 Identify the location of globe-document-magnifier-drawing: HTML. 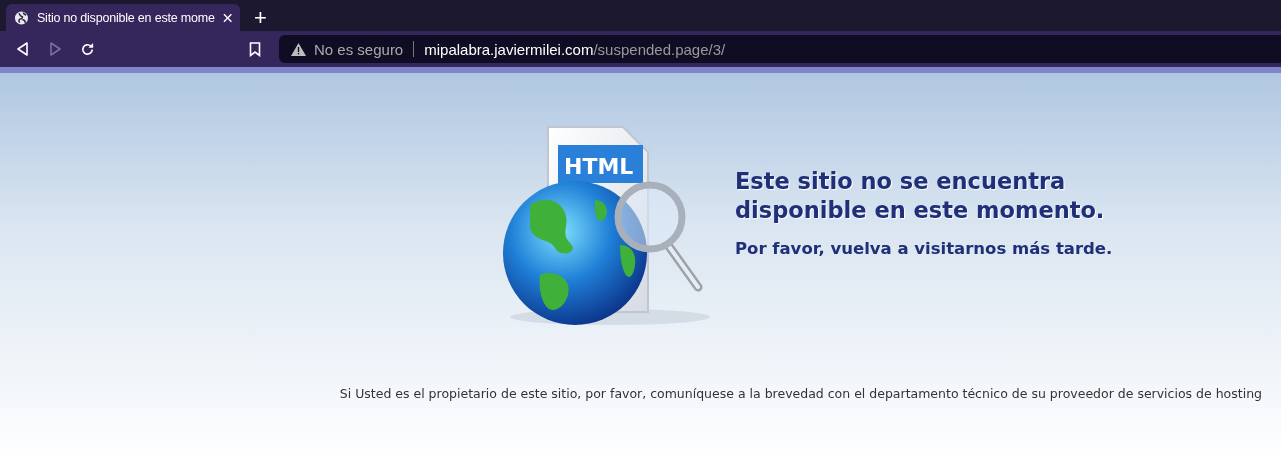
(607, 227).